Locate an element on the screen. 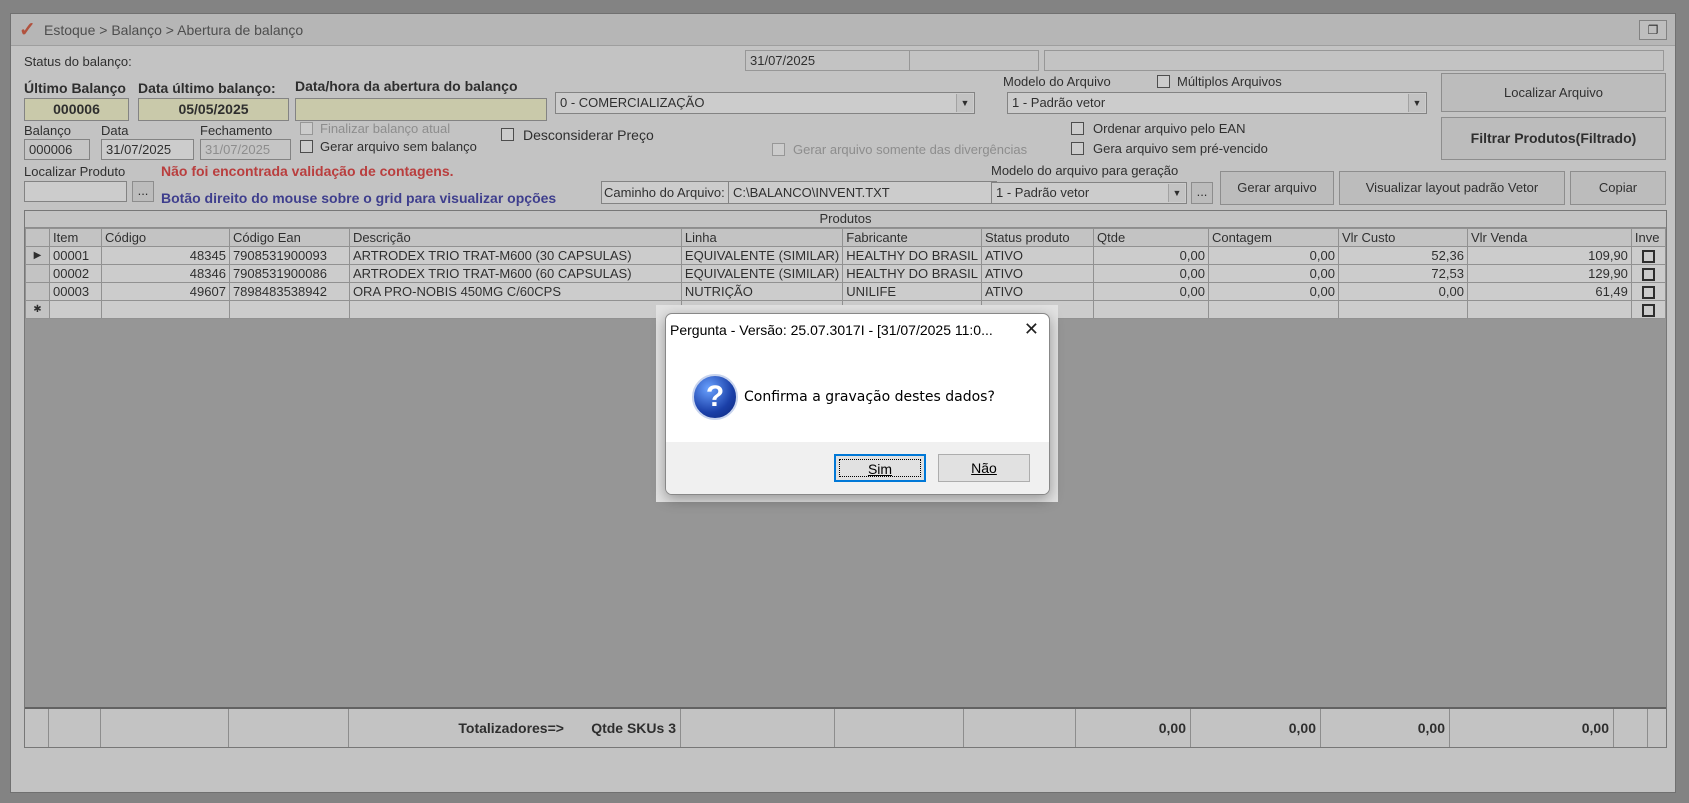 Image resolution: width=1689 pixels, height=803 pixels. yes-button-label: Sim is located at coordinates (880, 468).